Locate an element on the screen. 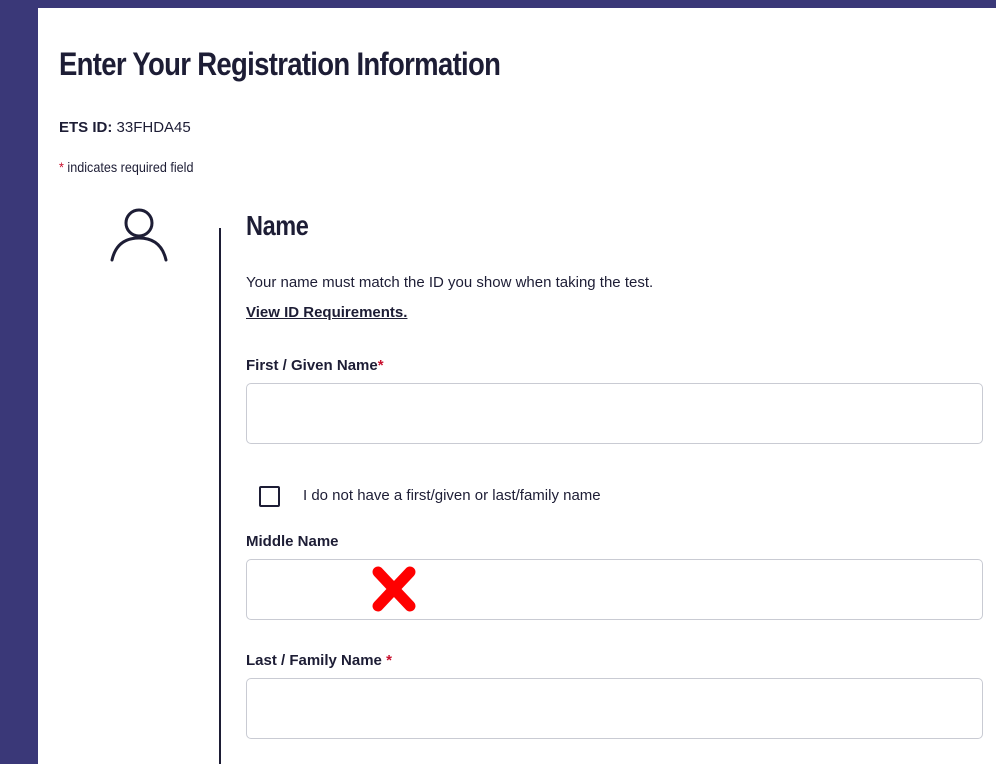  ets-id: ETS ID: 33FHDA45 is located at coordinates (125, 127).